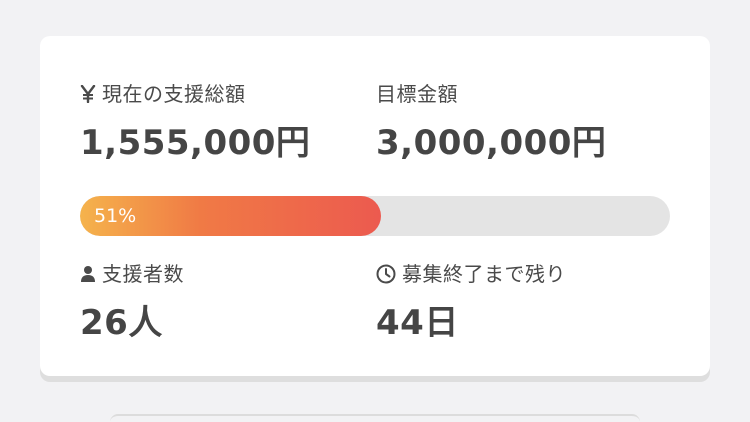 This screenshot has width=750, height=422. What do you see at coordinates (132, 302) in the screenshot?
I see `backers-stat: 支援者数 26人` at bounding box center [132, 302].